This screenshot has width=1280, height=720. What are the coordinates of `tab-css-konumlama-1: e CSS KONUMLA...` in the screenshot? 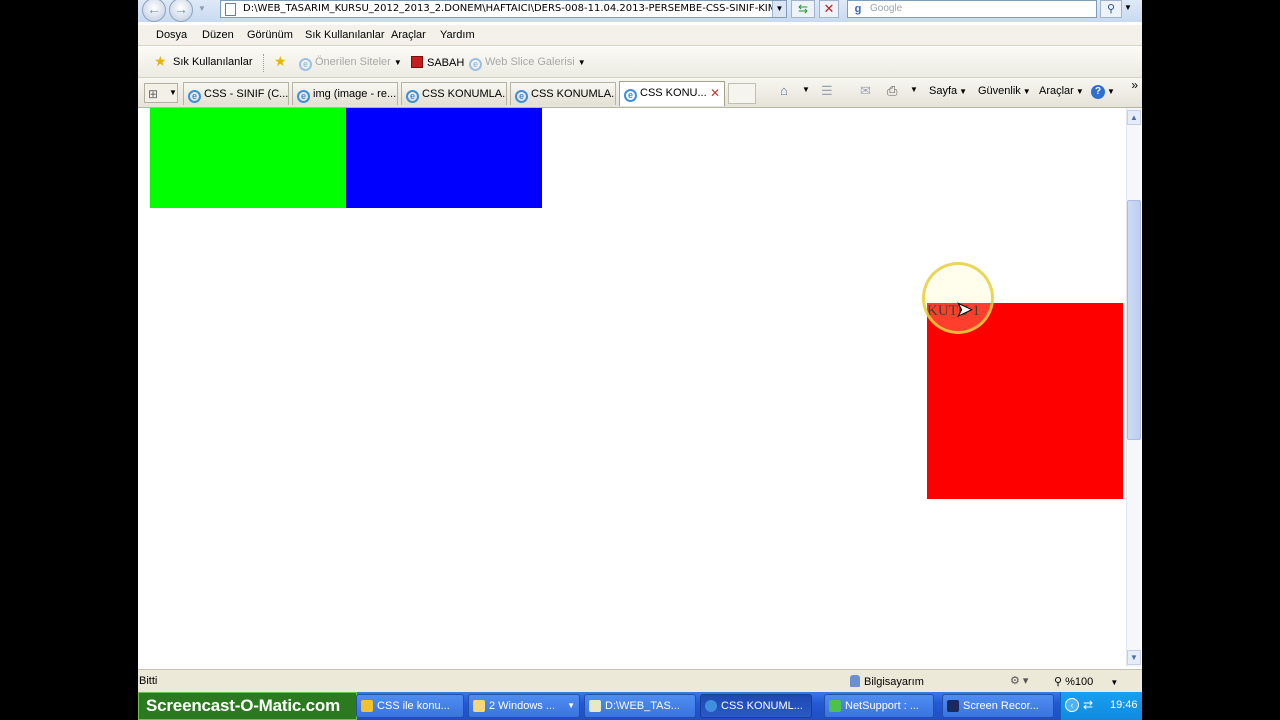 It's located at (454, 93).